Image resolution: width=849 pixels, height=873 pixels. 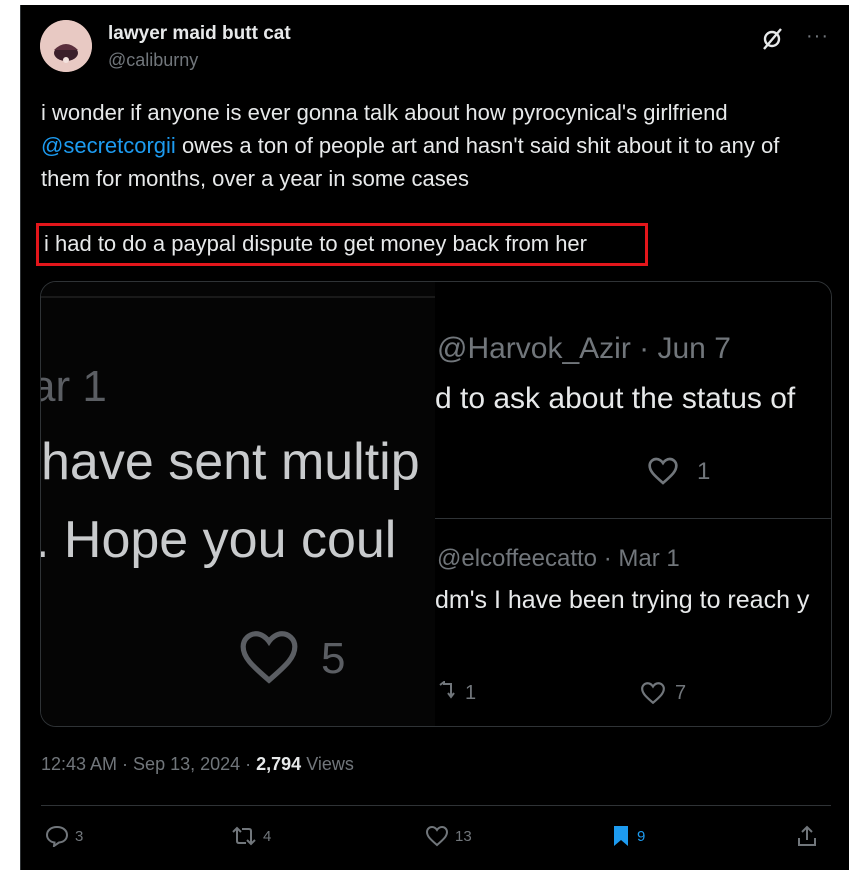 I want to click on screenshot-date: ar 1, so click(x=74, y=386).